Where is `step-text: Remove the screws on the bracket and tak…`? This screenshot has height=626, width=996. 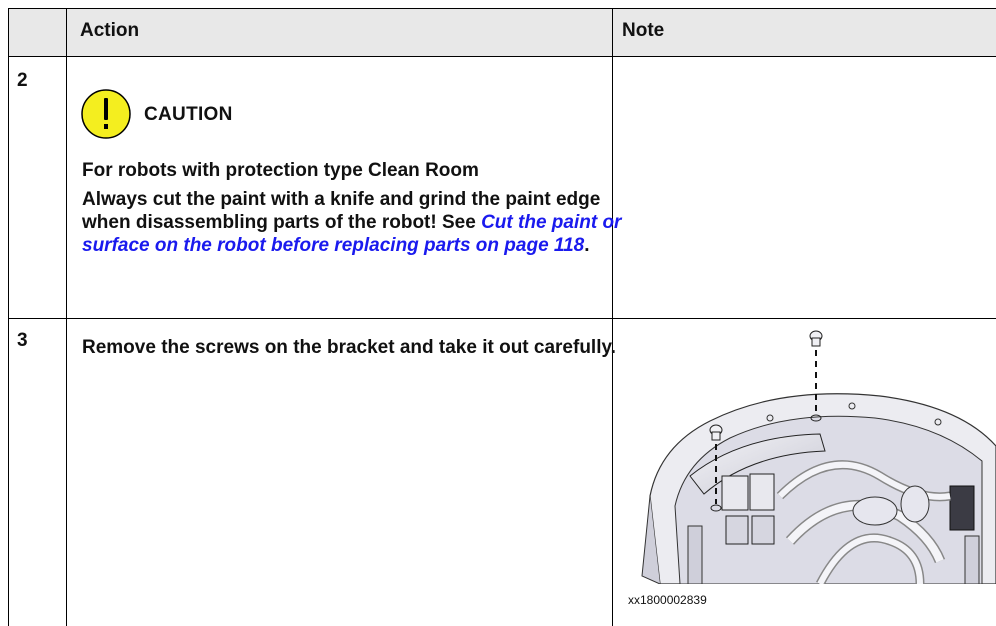
step-text: Remove the screws on the bracket and tak… is located at coordinates (349, 347).